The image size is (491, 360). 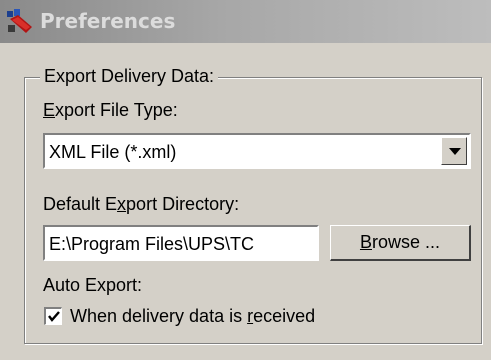 What do you see at coordinates (113, 152) in the screenshot?
I see `selected-file-type: XML File (*.xml)` at bounding box center [113, 152].